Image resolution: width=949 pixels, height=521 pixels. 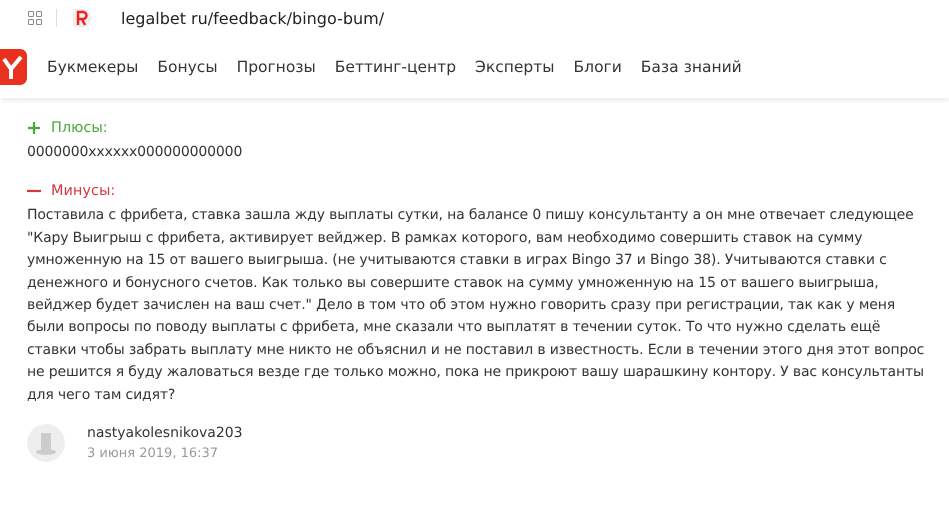 What do you see at coordinates (92, 67) in the screenshot?
I see `nav-link: Букмекеры` at bounding box center [92, 67].